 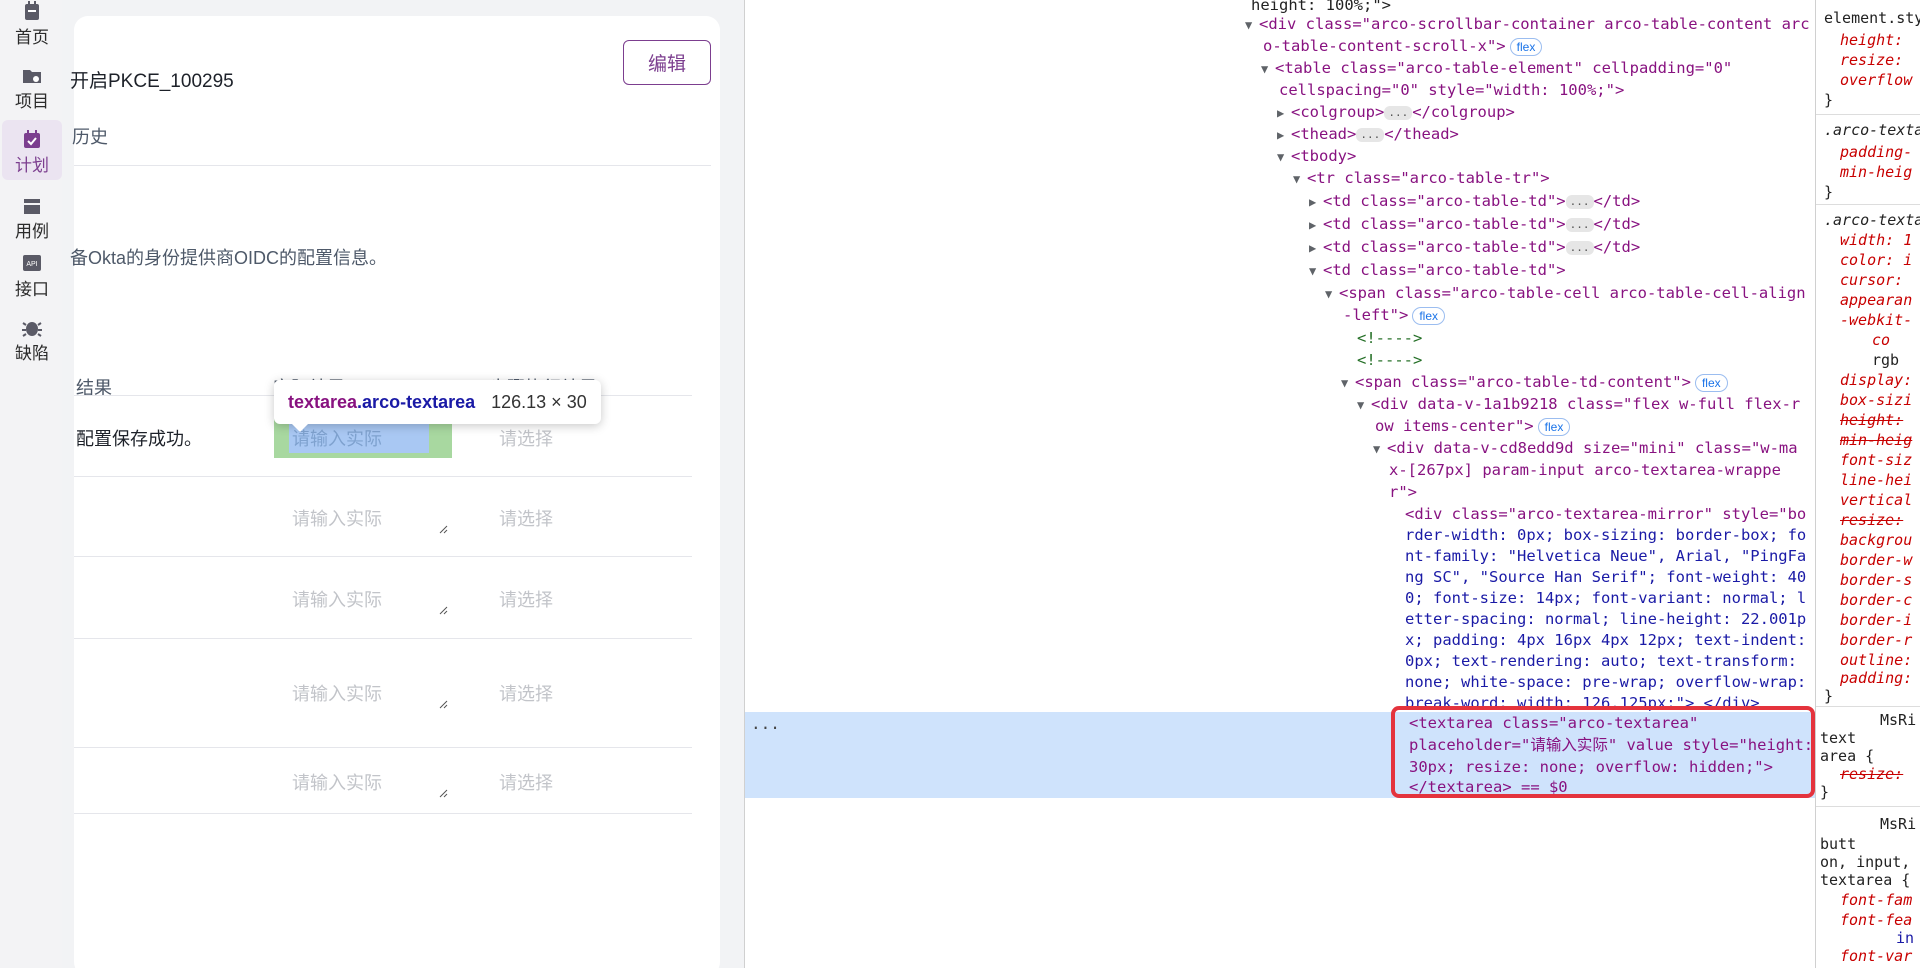 I want to click on style-prop: font-fea, so click(x=1876, y=920).